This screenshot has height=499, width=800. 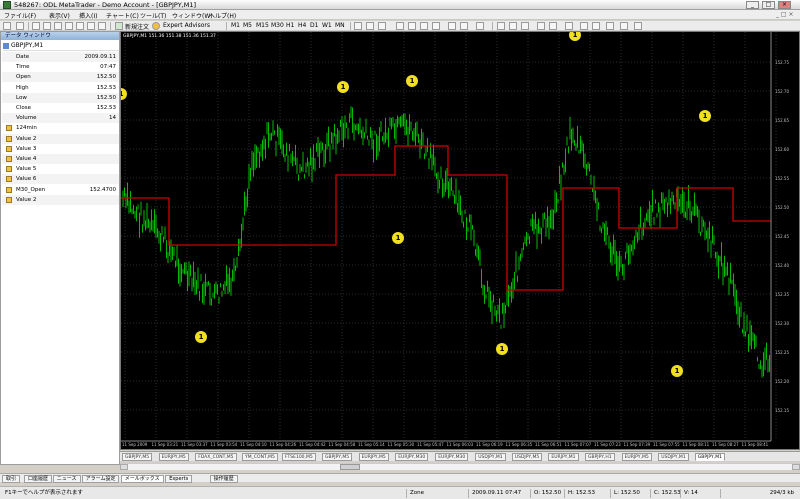 I want to click on toolbar-separator, so click(x=226, y=26).